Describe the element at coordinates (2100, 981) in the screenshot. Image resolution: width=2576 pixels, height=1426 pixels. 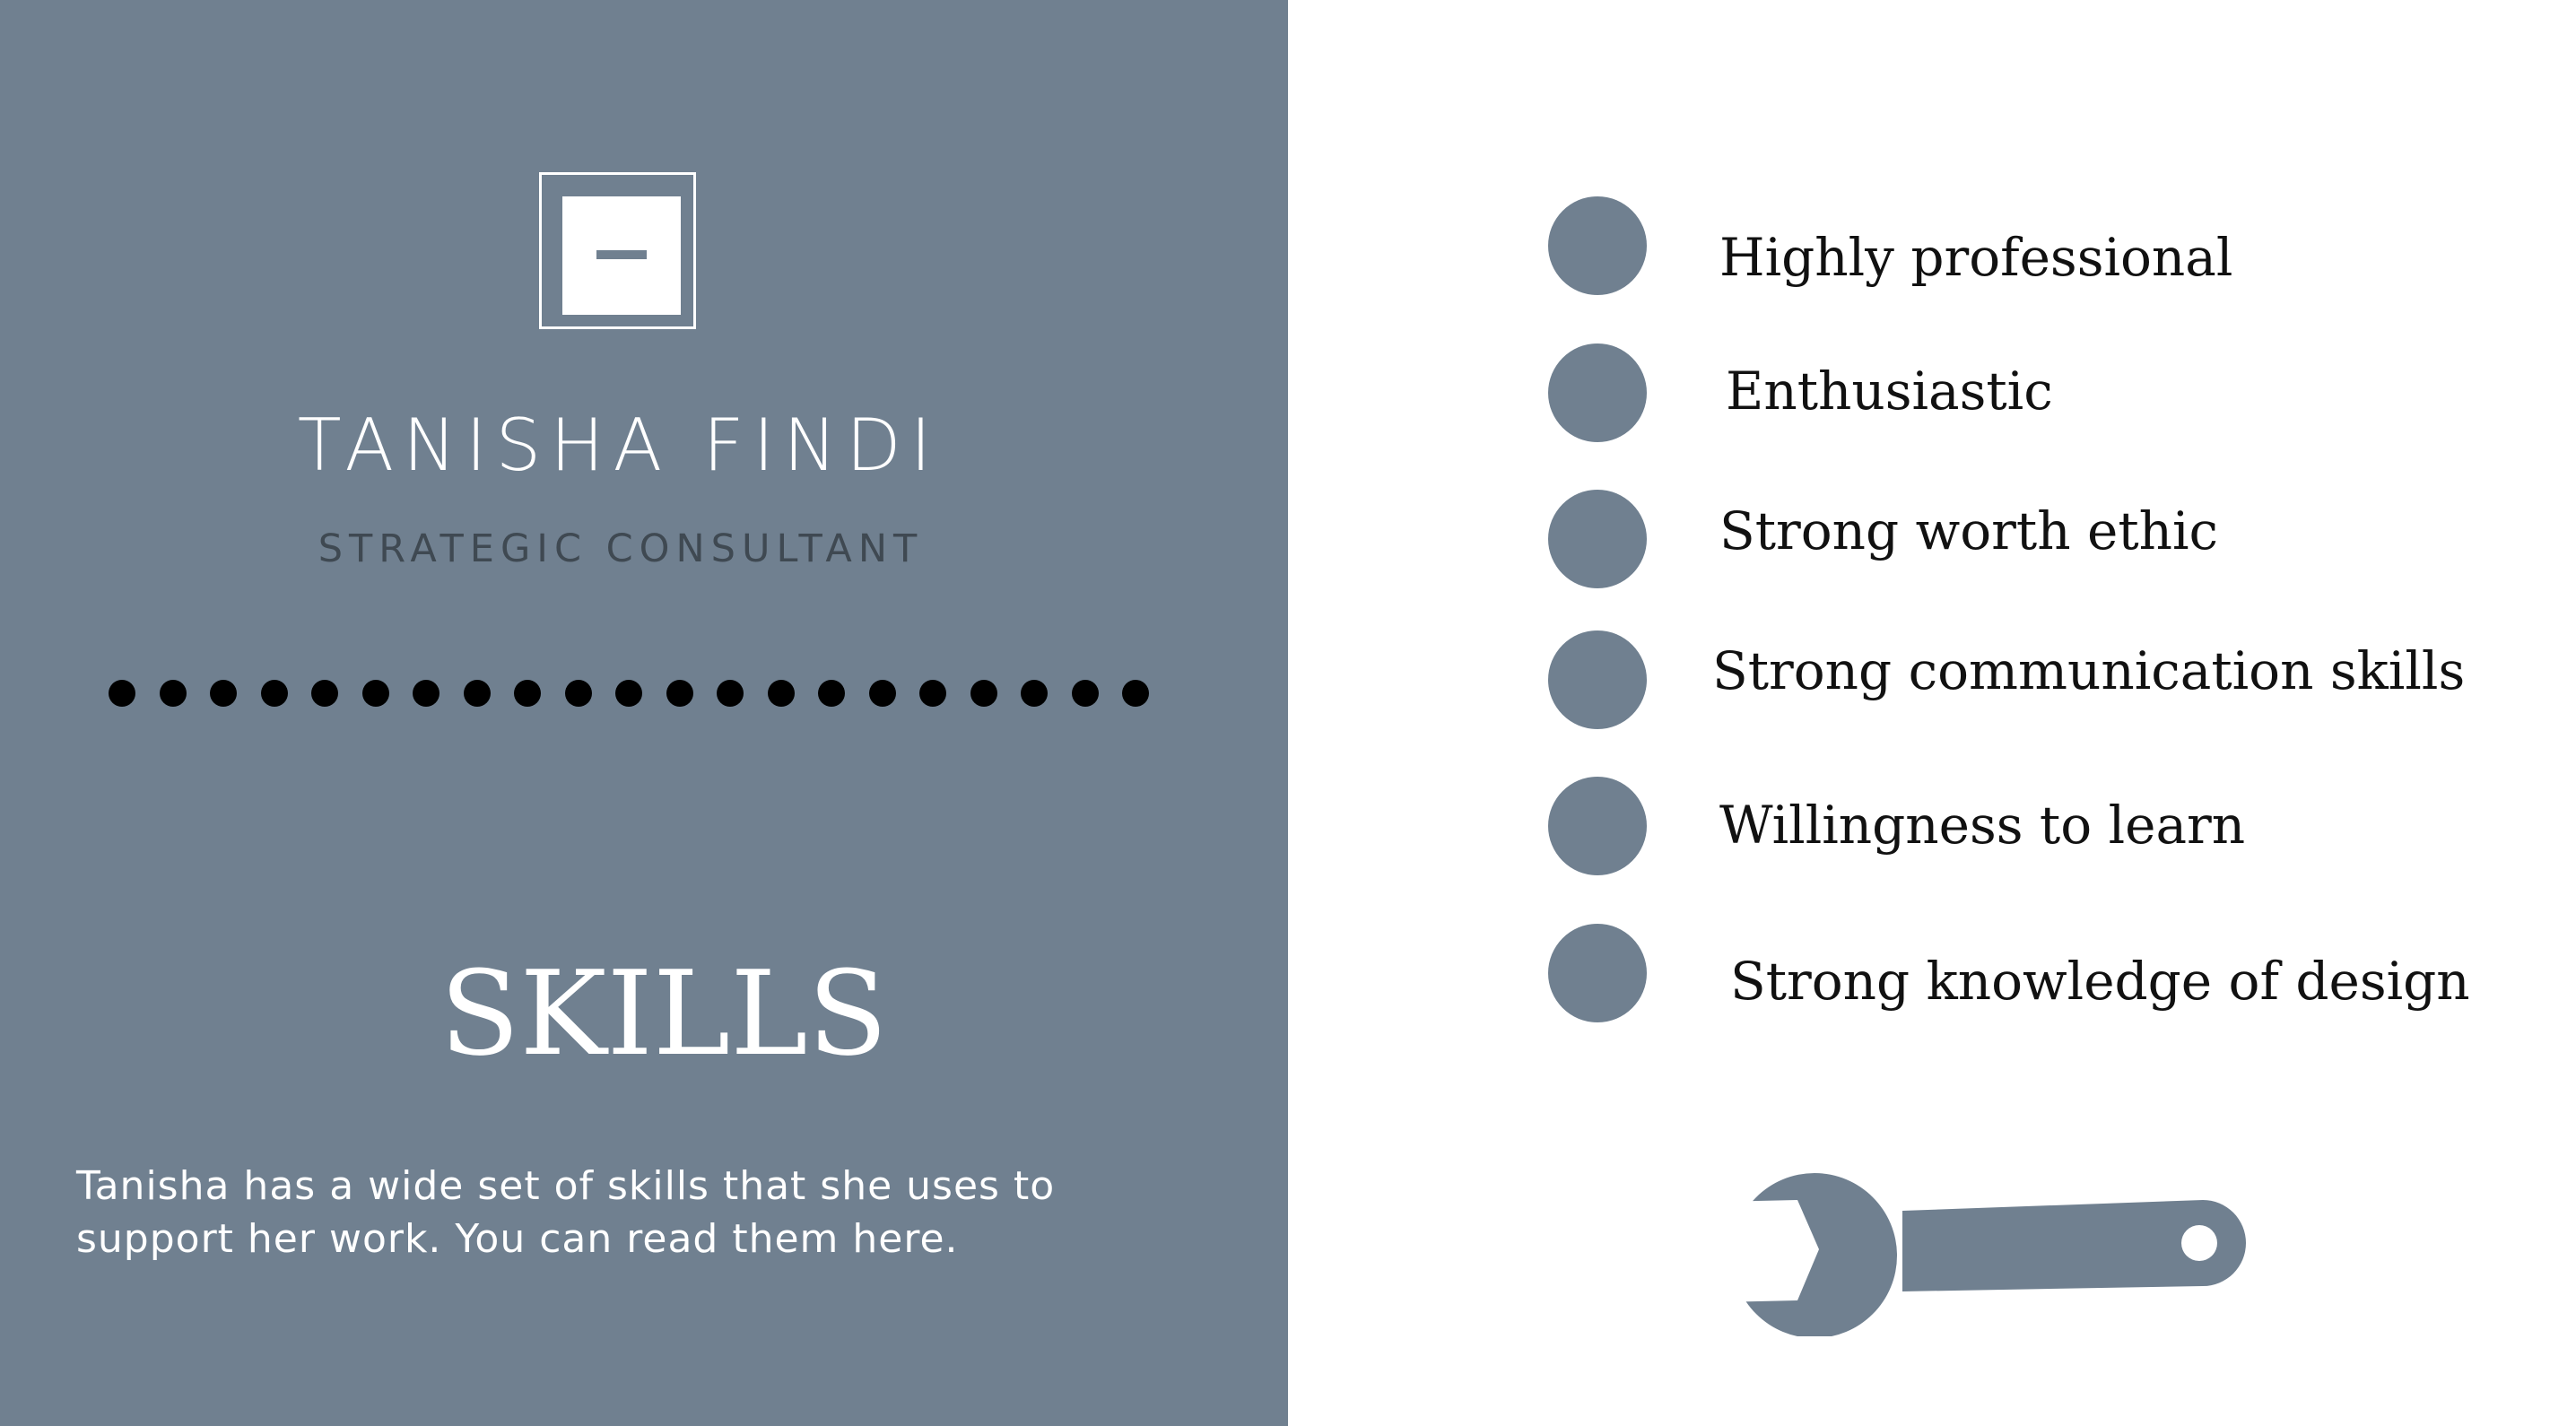
I see `skill-label-design: Strong knowledge of design` at that location.